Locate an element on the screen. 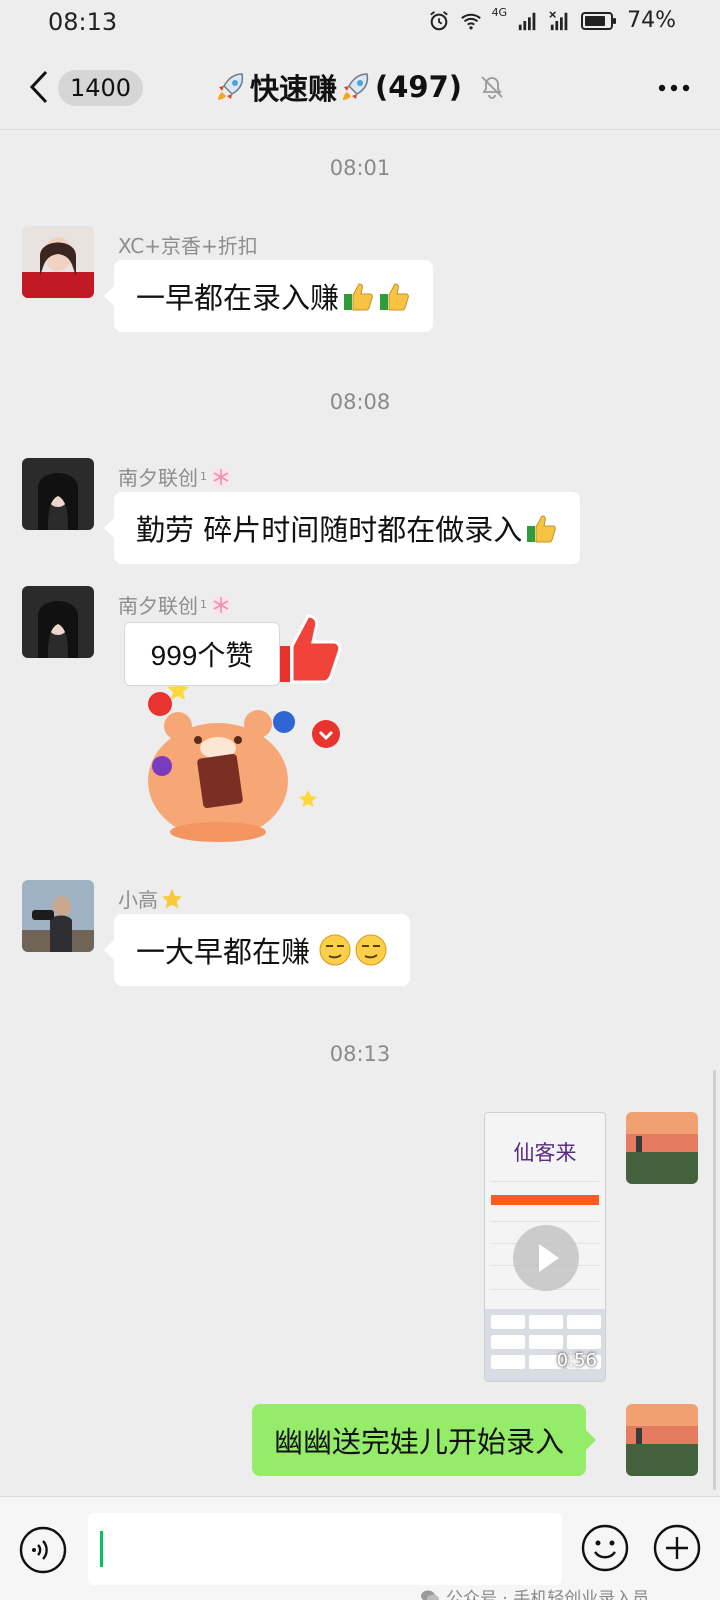 This screenshot has height=1600, width=720. battery-icon is located at coordinates (599, 20).